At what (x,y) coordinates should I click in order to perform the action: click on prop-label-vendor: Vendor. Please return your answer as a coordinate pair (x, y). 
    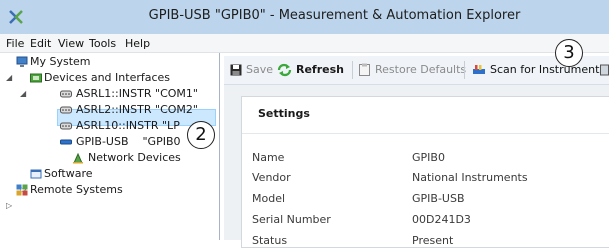
    Looking at the image, I should click on (271, 177).